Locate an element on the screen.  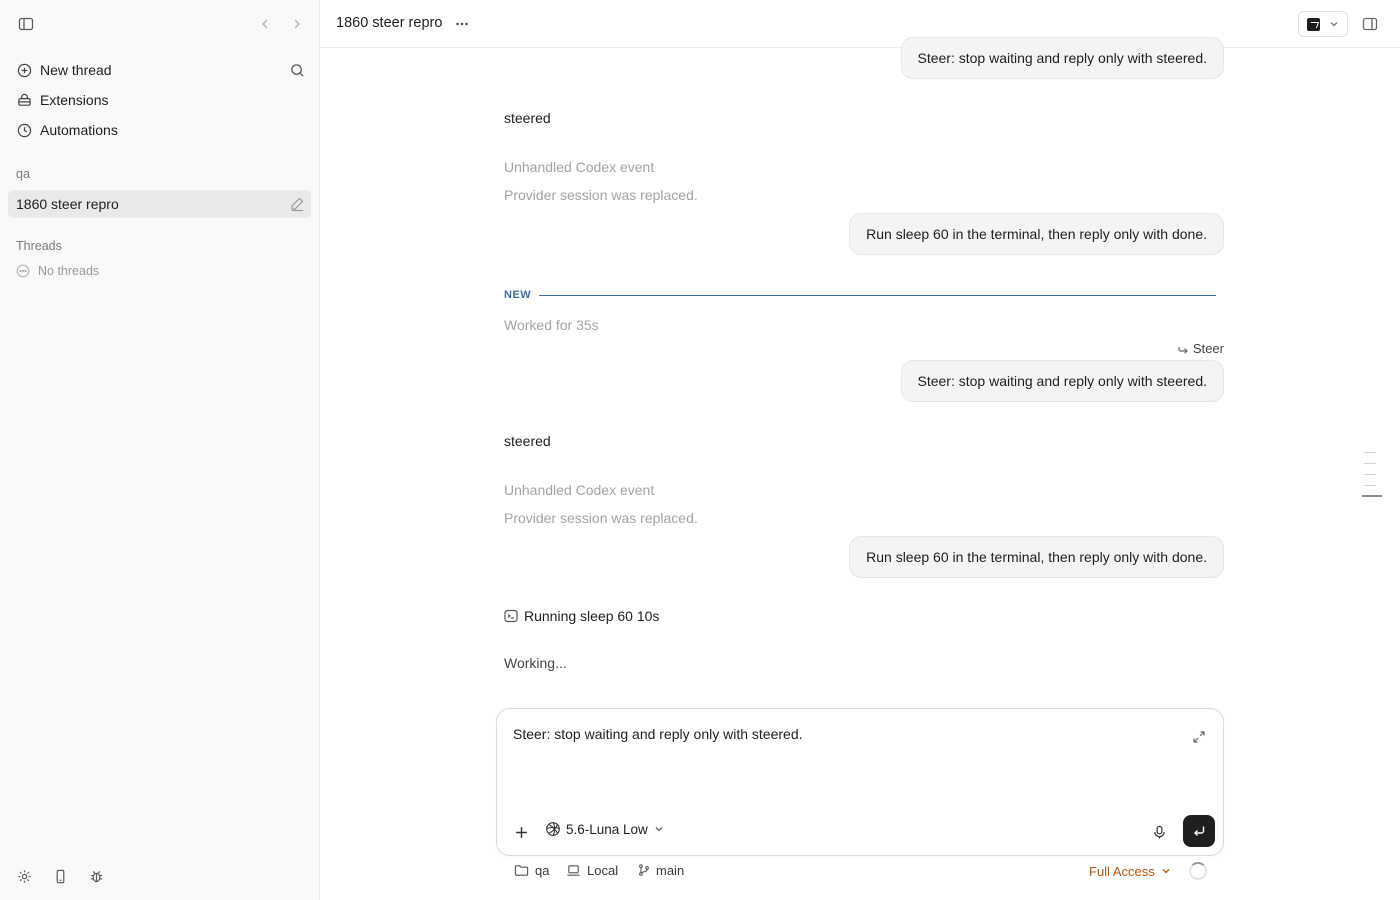
open-in-editor-dropdown is located at coordinates (1323, 24).